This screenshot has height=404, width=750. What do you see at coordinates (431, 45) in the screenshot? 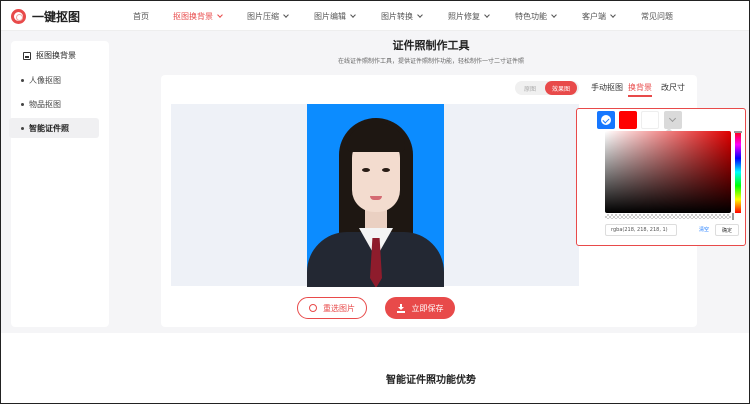
I see `page-title: 证件照制作工具` at bounding box center [431, 45].